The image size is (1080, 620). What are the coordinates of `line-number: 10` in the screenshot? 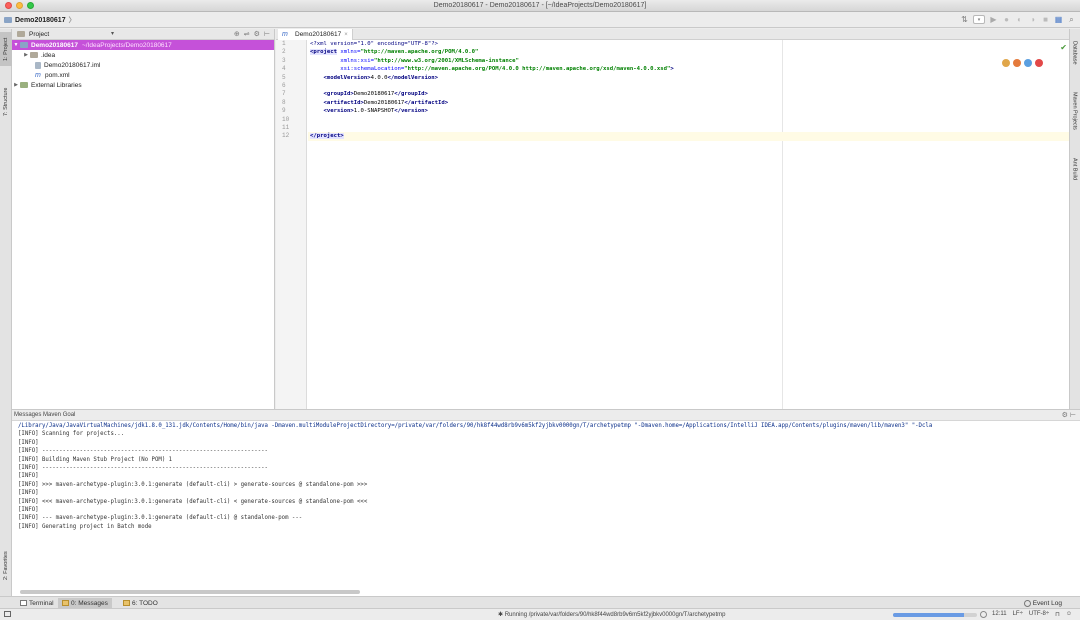 It's located at (286, 119).